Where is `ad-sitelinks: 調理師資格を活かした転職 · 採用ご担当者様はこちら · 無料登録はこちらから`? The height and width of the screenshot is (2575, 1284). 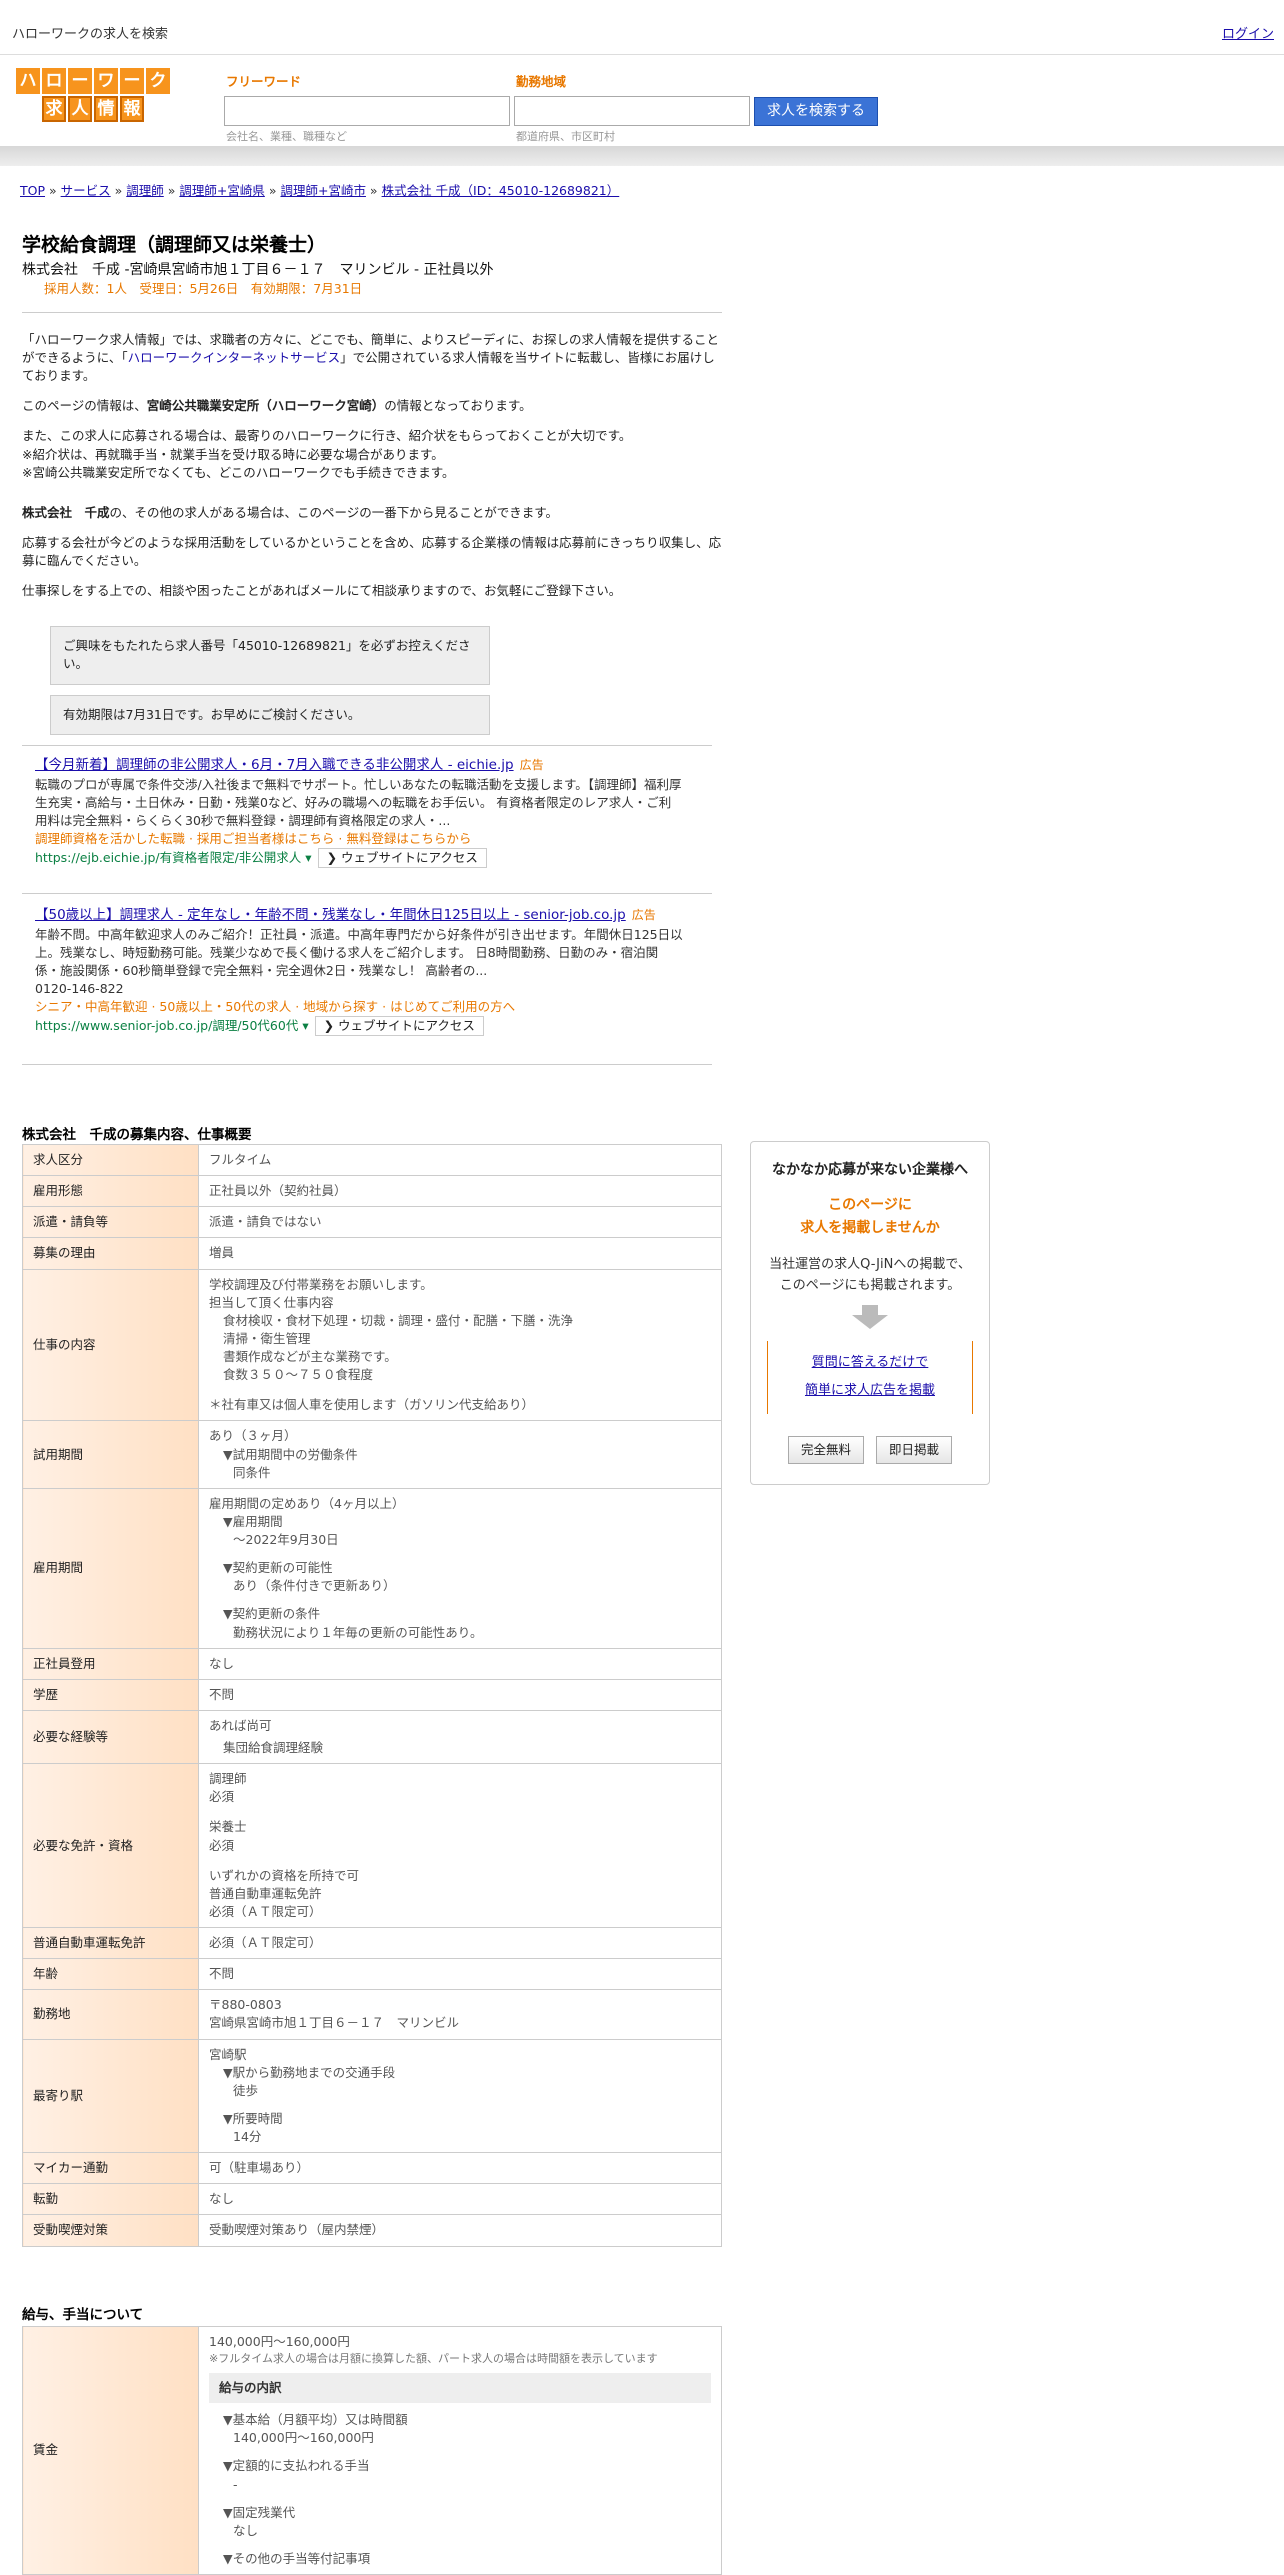 ad-sitelinks: 調理師資格を活かした転職 · 採用ご担当者様はこちら · 無料登録はこちらから is located at coordinates (359, 839).